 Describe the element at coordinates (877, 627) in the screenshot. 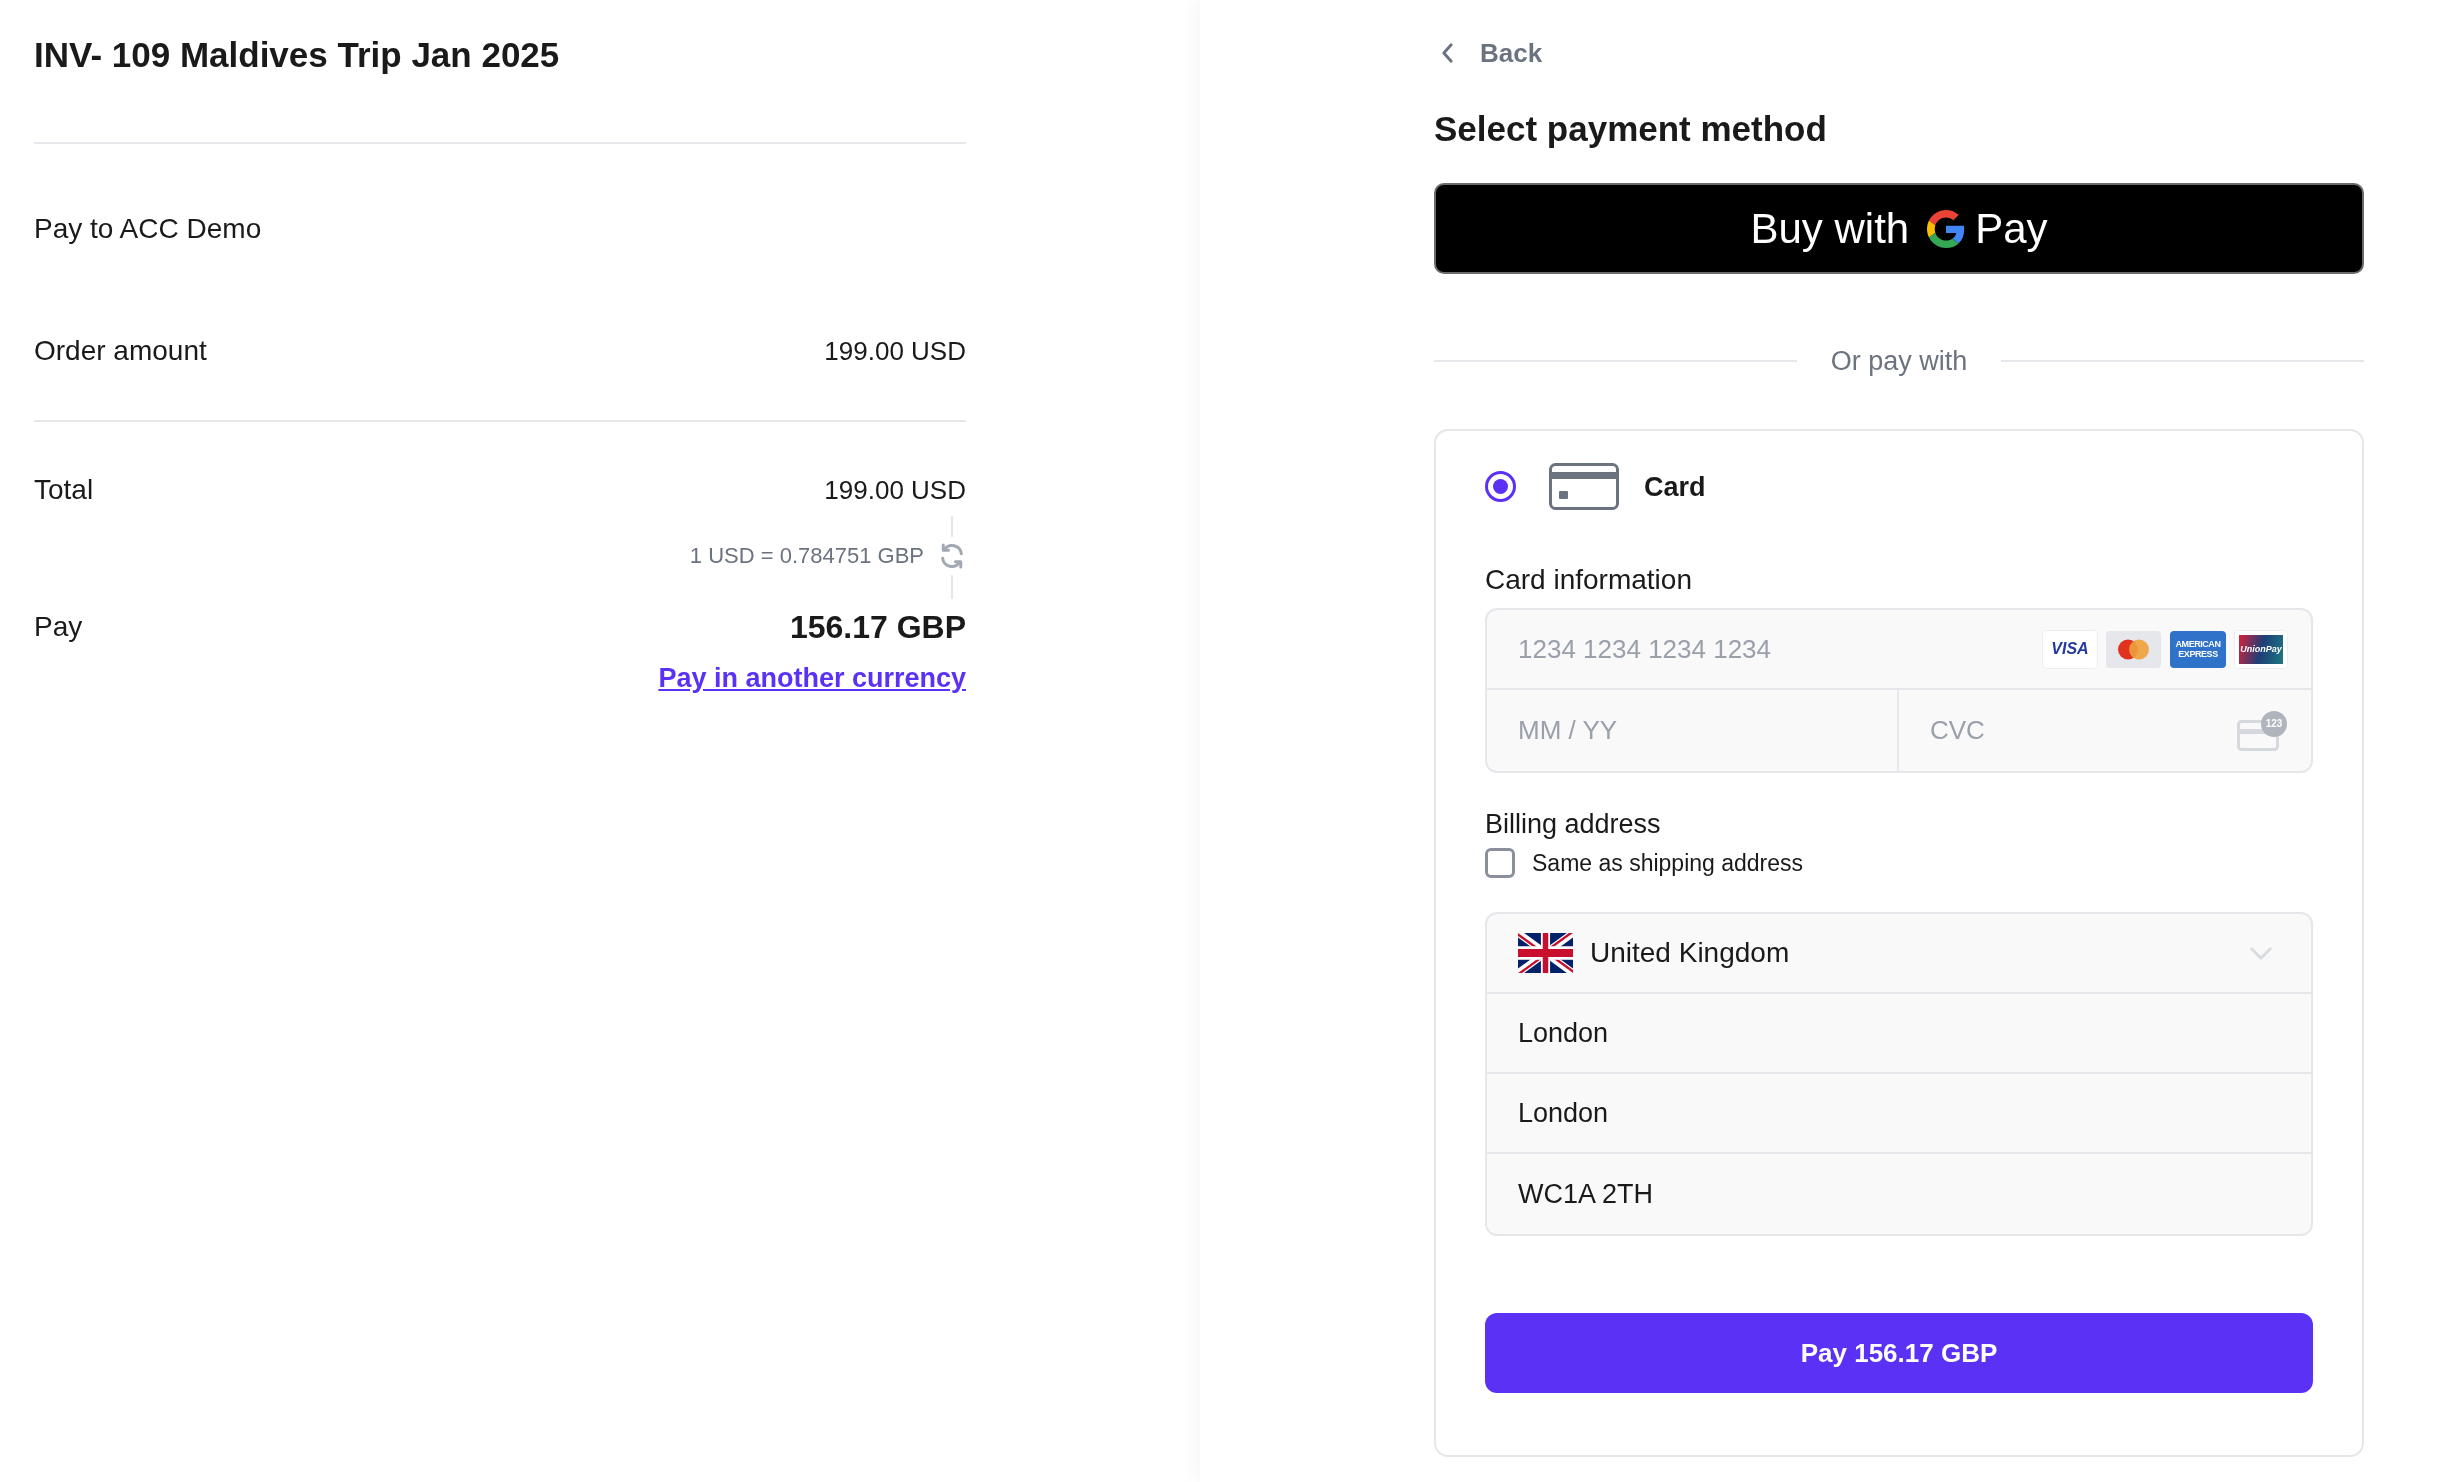

I see `pay-amount: 156.17 GBP` at that location.